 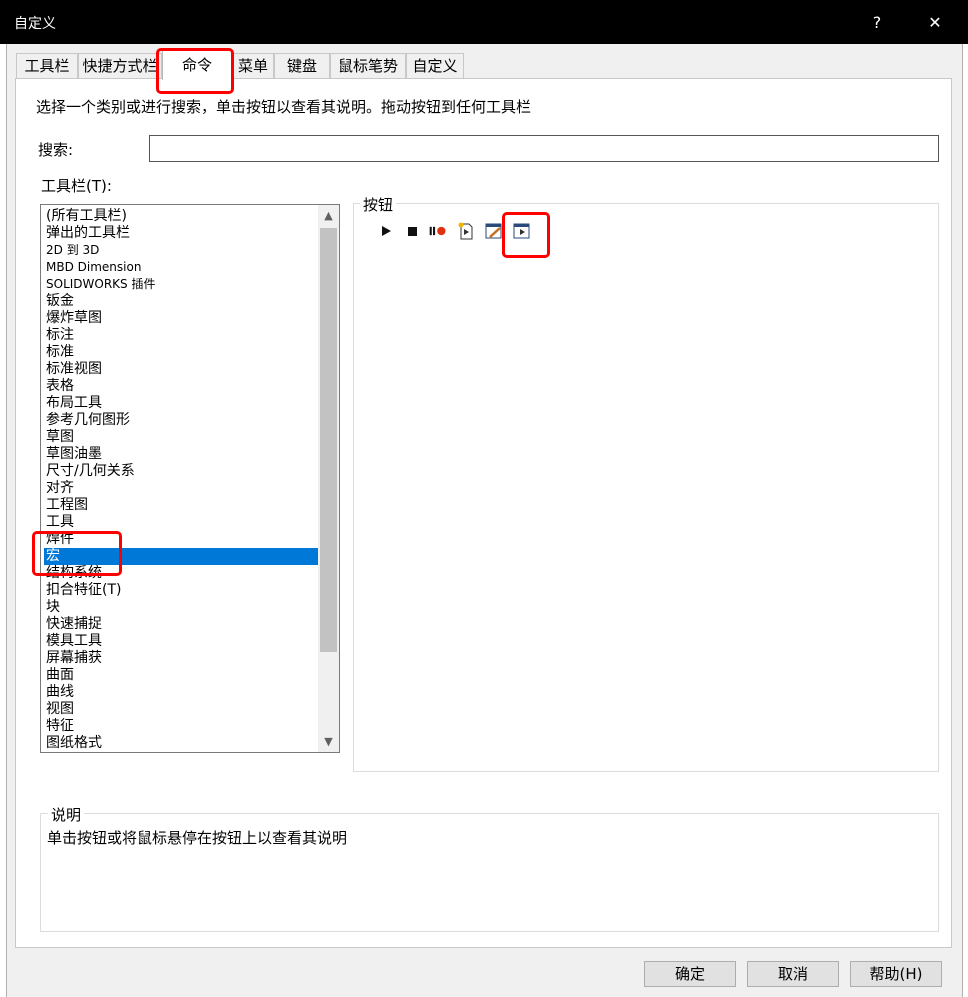 I want to click on tab-customization: 自定义, so click(x=435, y=65).